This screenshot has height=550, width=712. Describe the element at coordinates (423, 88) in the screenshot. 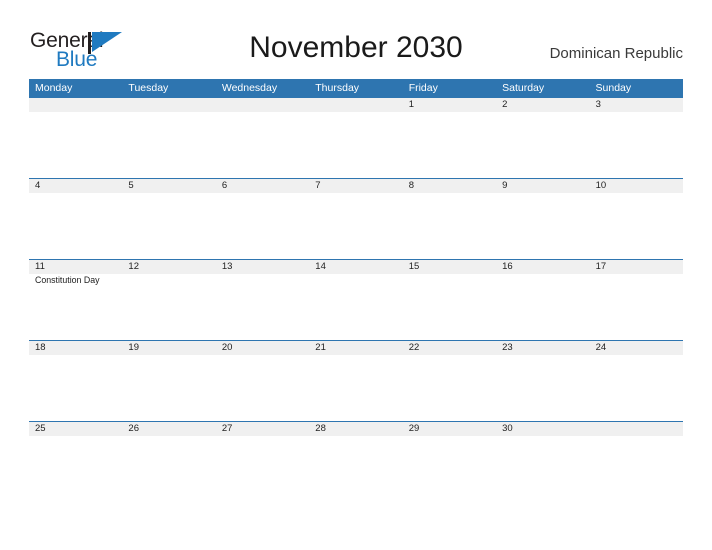

I see `weekday-header-friday: Friday` at that location.